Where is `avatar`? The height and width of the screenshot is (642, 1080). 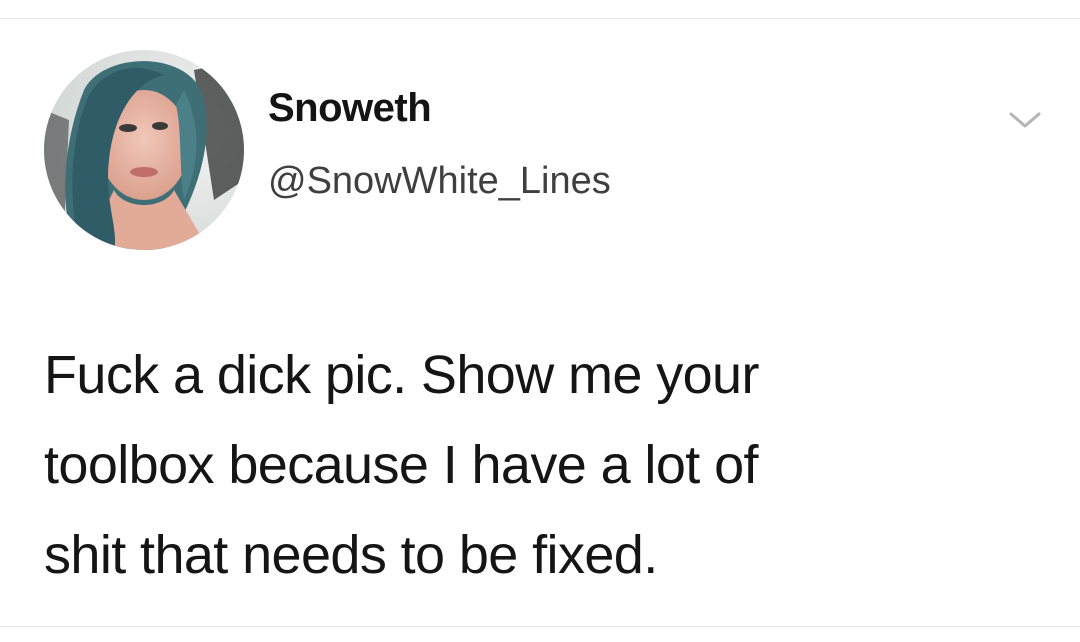
avatar is located at coordinates (144, 150).